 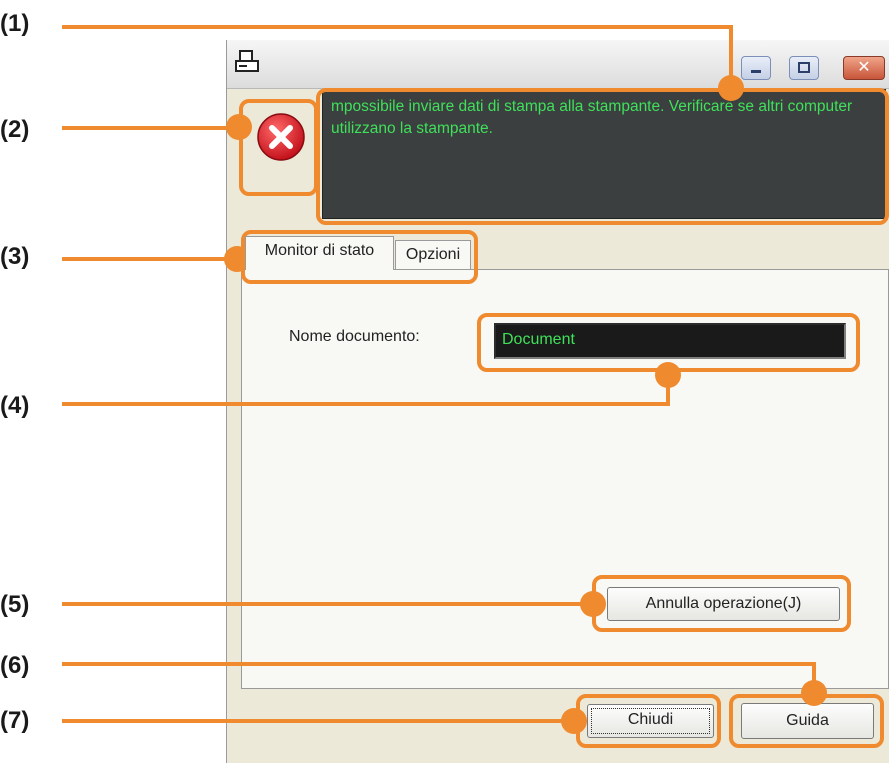 What do you see at coordinates (648, 721) in the screenshot?
I see `highlight-close-button` at bounding box center [648, 721].